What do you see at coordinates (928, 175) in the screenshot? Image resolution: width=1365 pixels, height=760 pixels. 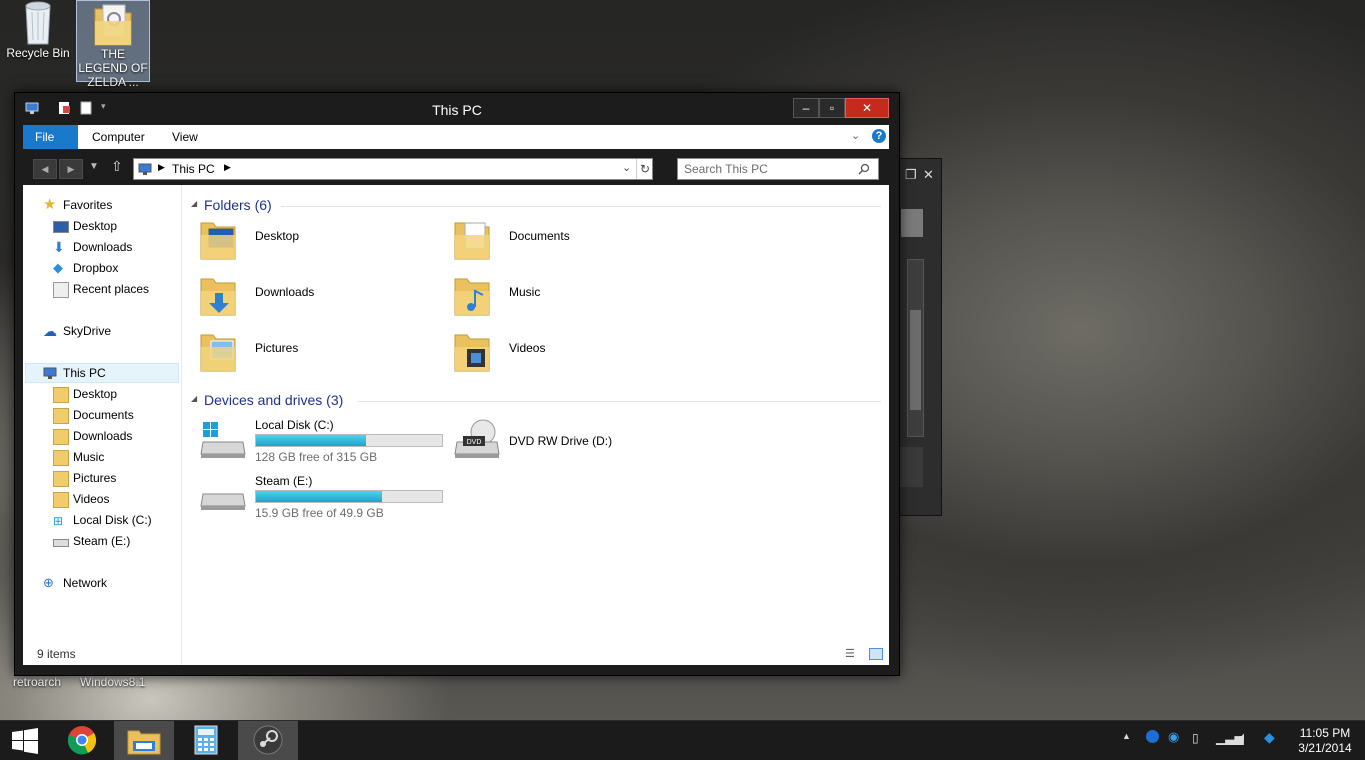 I see `close-icon: ✕` at bounding box center [928, 175].